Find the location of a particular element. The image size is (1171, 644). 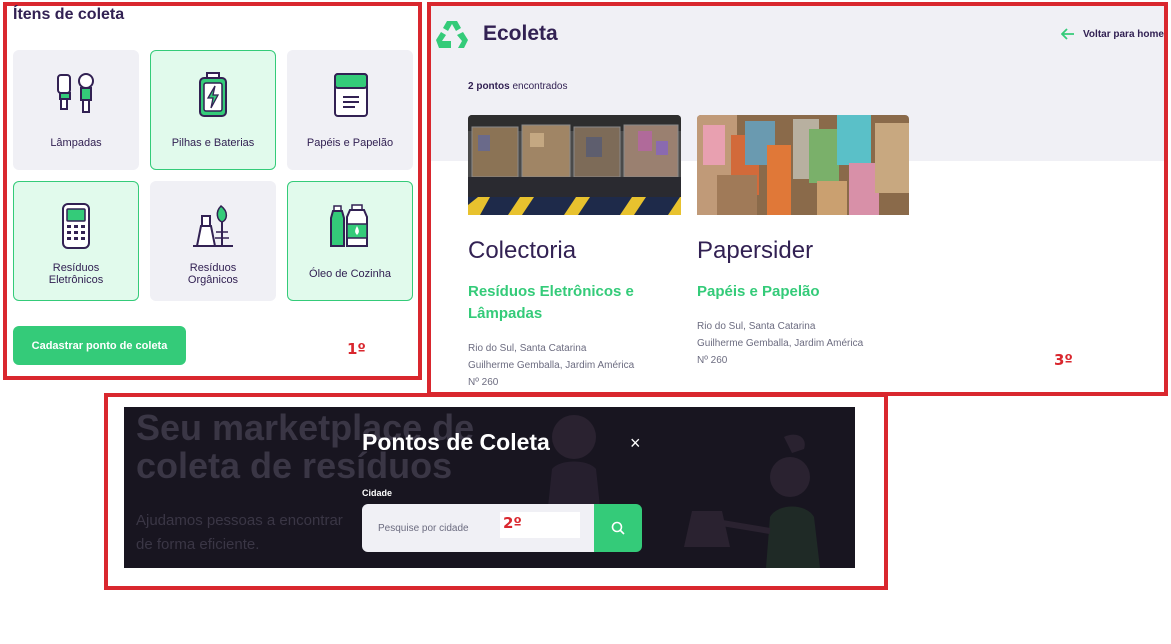

card-name: Colectoria is located at coordinates (522, 250).